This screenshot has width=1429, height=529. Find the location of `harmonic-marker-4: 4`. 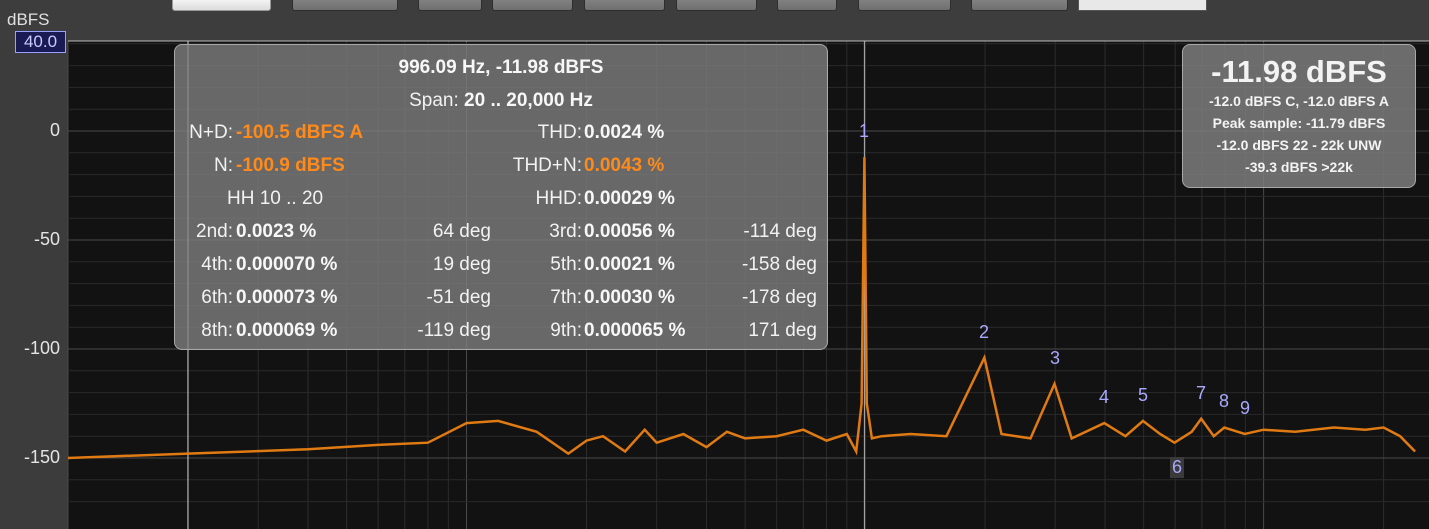

harmonic-marker-4: 4 is located at coordinates (1104, 397).